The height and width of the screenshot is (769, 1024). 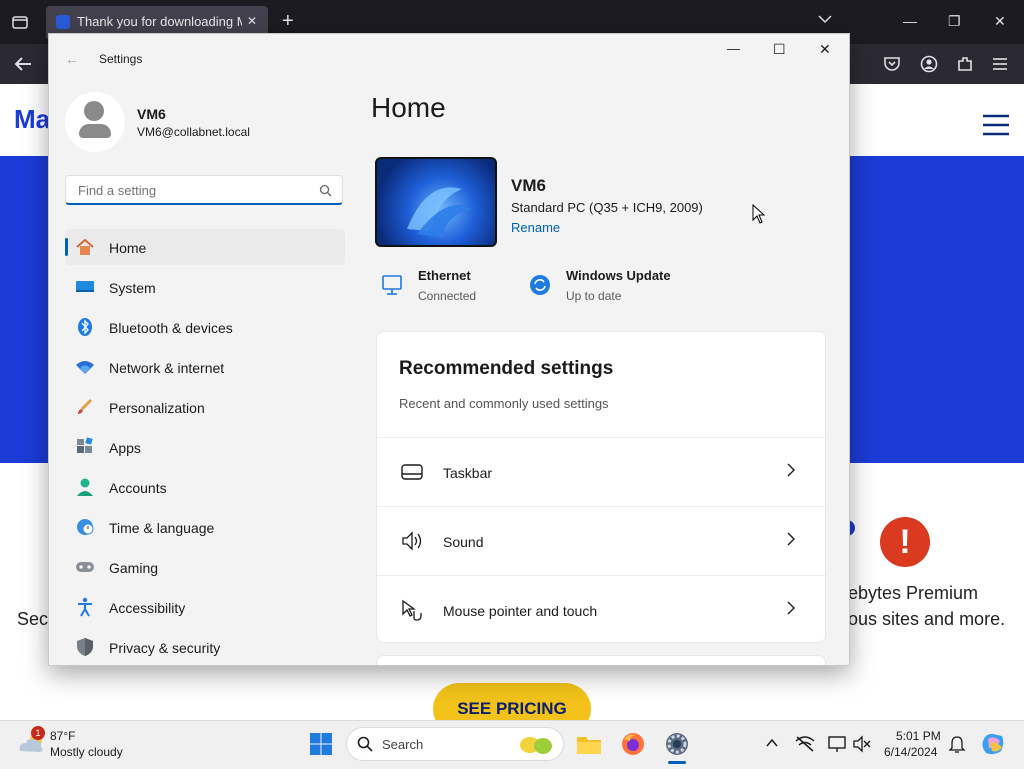 I want to click on browser-restore-button: ❐, so click(x=954, y=21).